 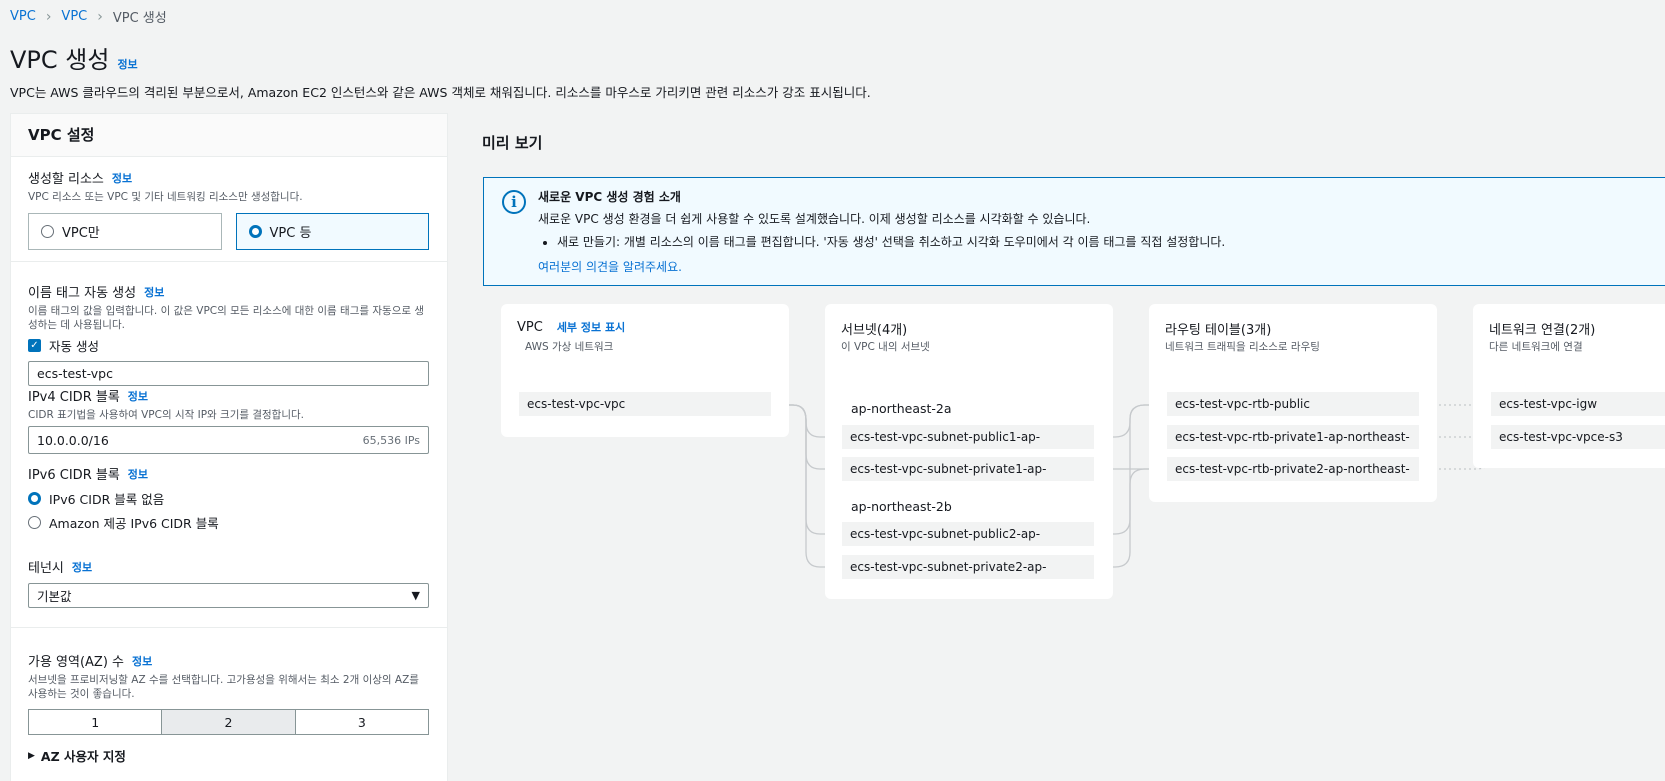 What do you see at coordinates (166, 415) in the screenshot?
I see `ipv4-description: CIDR 표기법을 사용하여 VPC의 시작 IP와 크기를 결정합니다.` at bounding box center [166, 415].